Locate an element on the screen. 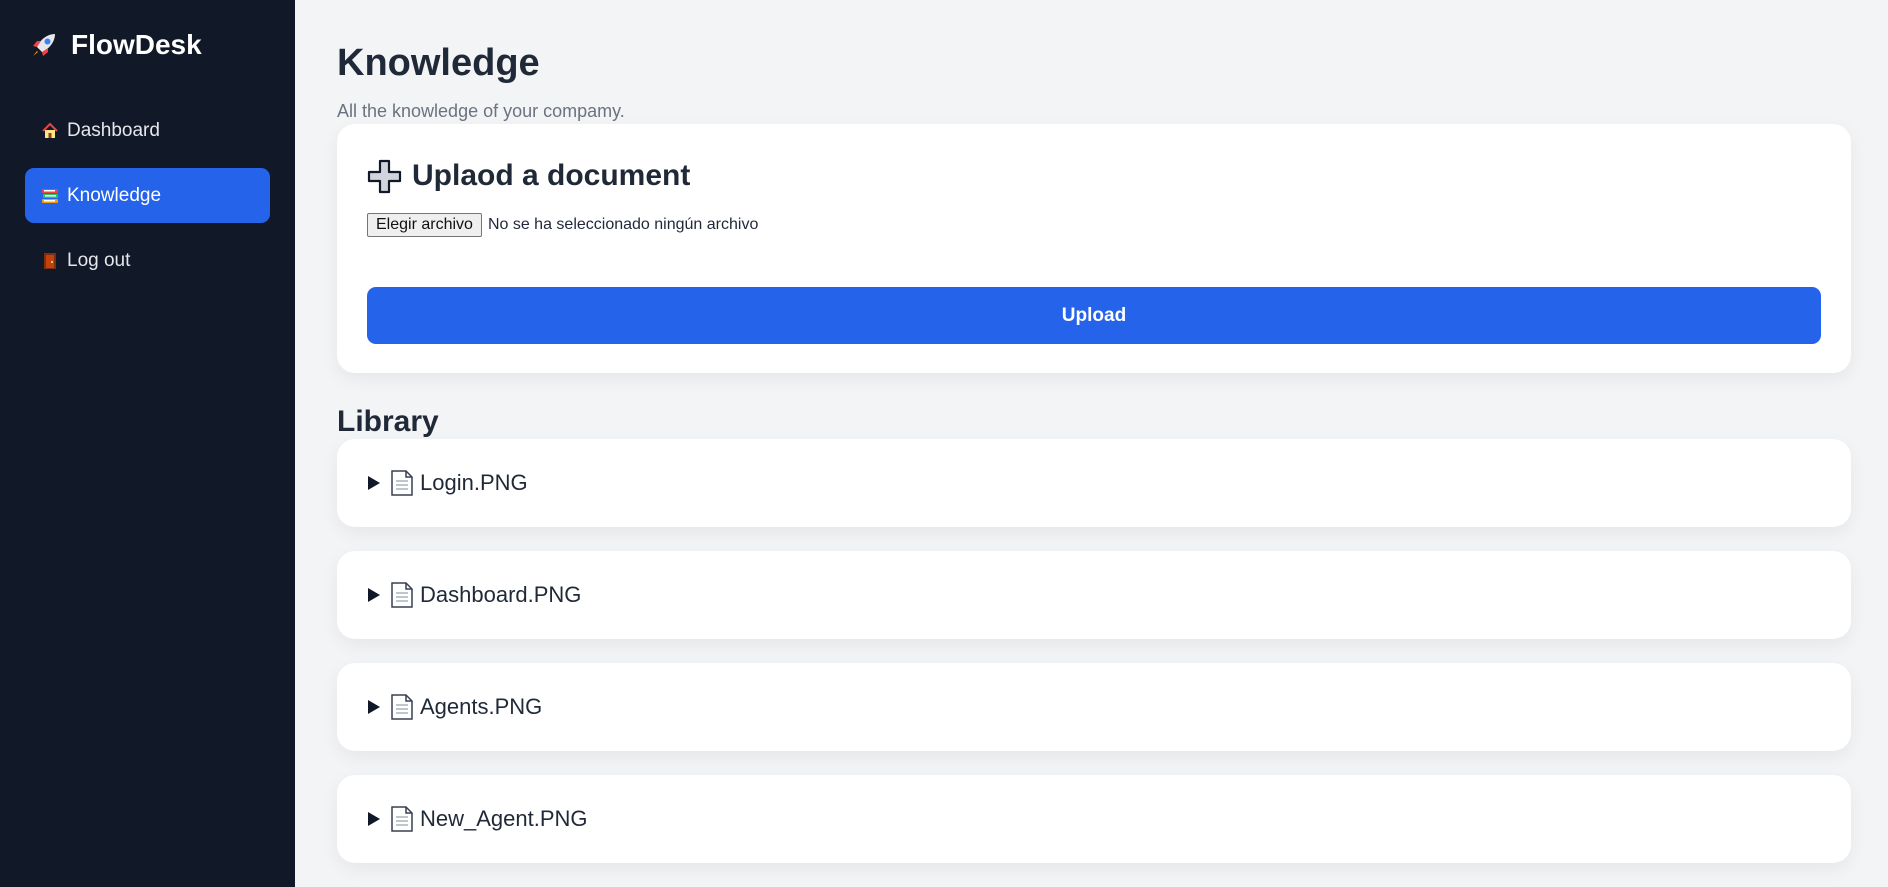 The height and width of the screenshot is (887, 1888). sidebar-item-logout: Log out is located at coordinates (147, 260).